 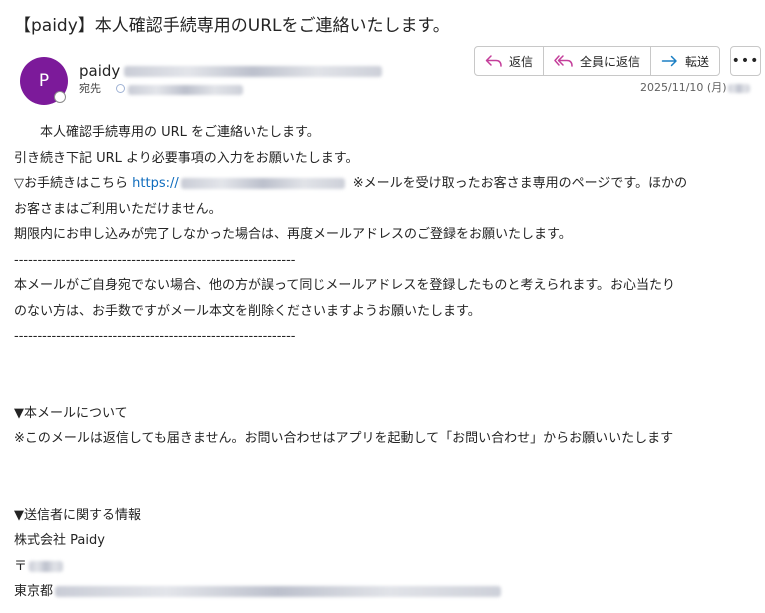 I want to click on address-prefix: 東京都, so click(x=34, y=591).